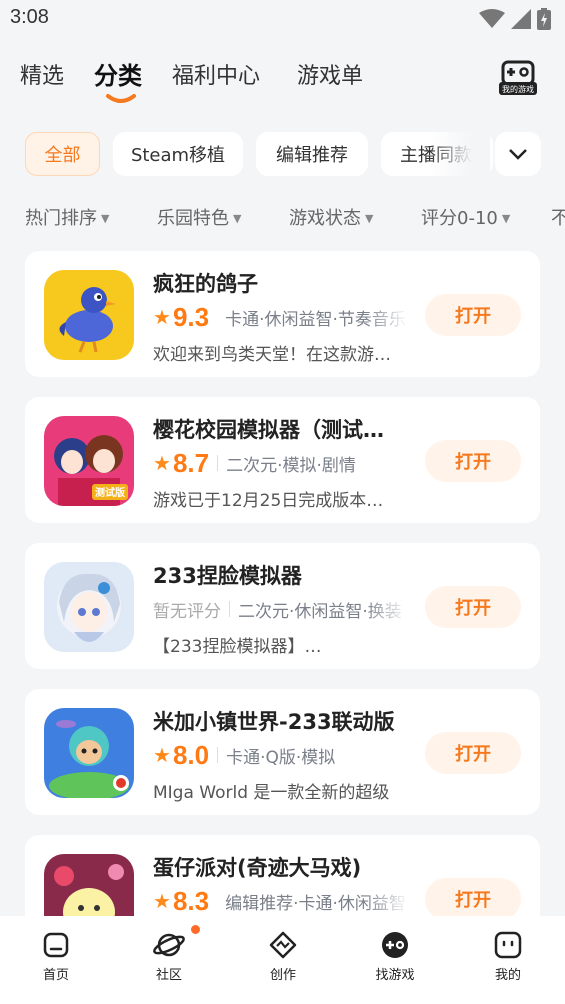 The height and width of the screenshot is (1004, 565). What do you see at coordinates (518, 89) in the screenshot?
I see `my-games-label: 我的游戏` at bounding box center [518, 89].